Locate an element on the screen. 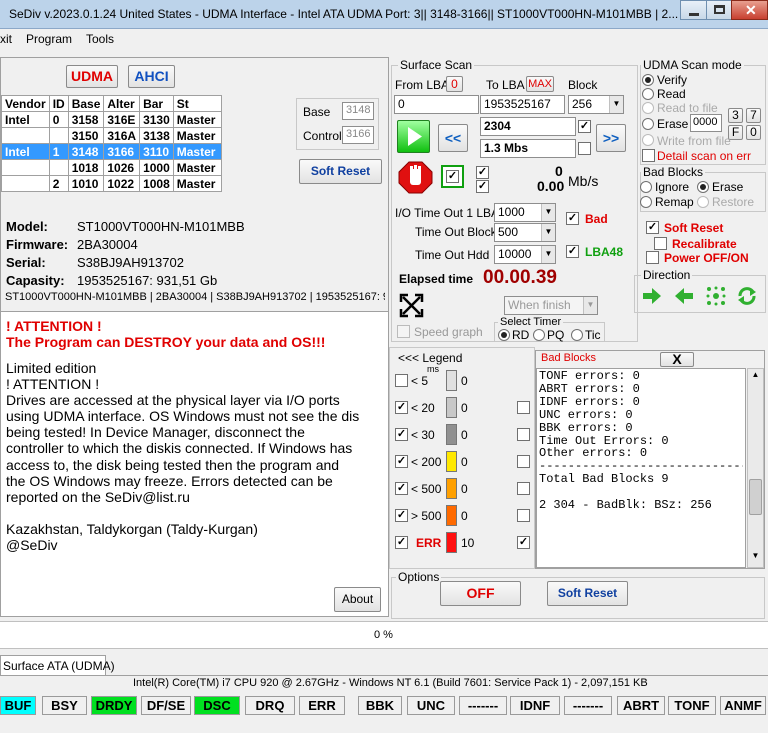  restore-radio is located at coordinates (703, 202).